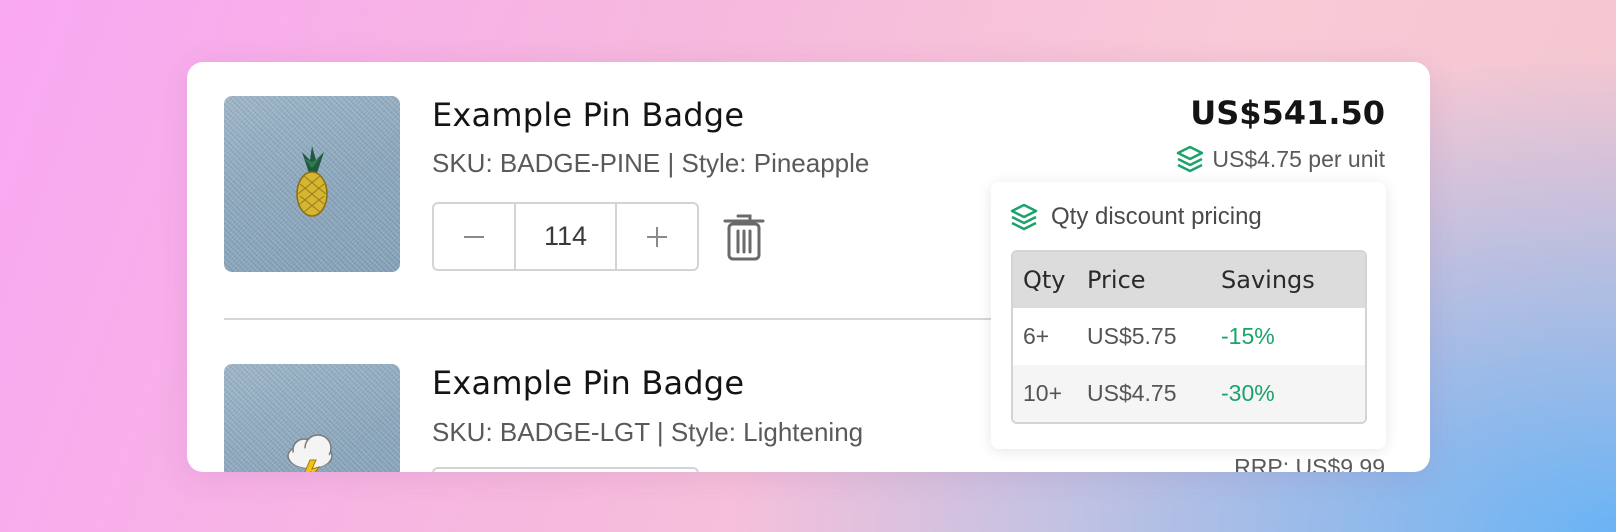 The image size is (1616, 532). I want to click on decrement-button, so click(474, 236).